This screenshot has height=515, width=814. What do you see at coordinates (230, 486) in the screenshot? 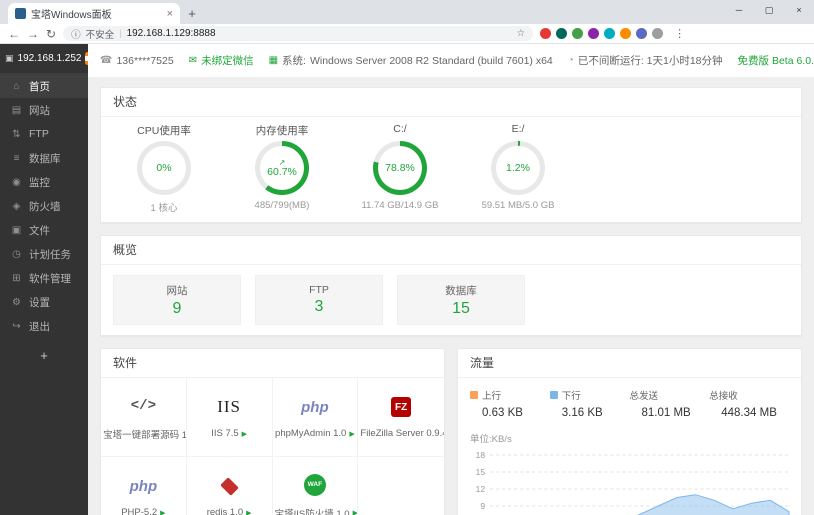
I see `software-item-redis: redis 1.0 ▶` at bounding box center [230, 486].